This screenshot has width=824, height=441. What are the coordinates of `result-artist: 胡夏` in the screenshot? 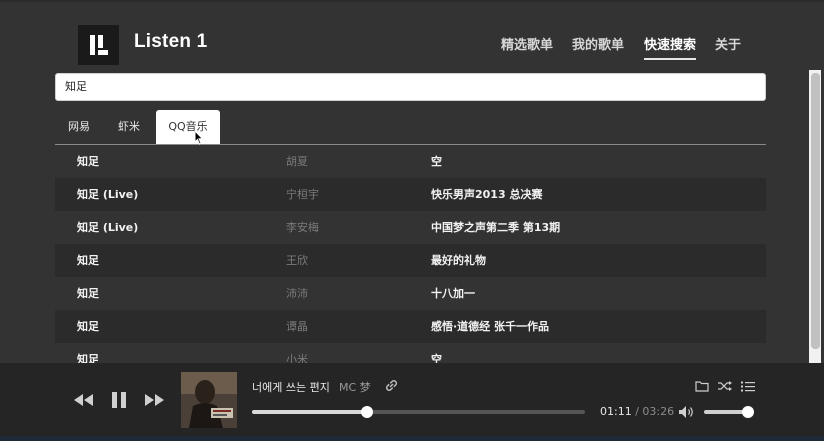 It's located at (297, 161).